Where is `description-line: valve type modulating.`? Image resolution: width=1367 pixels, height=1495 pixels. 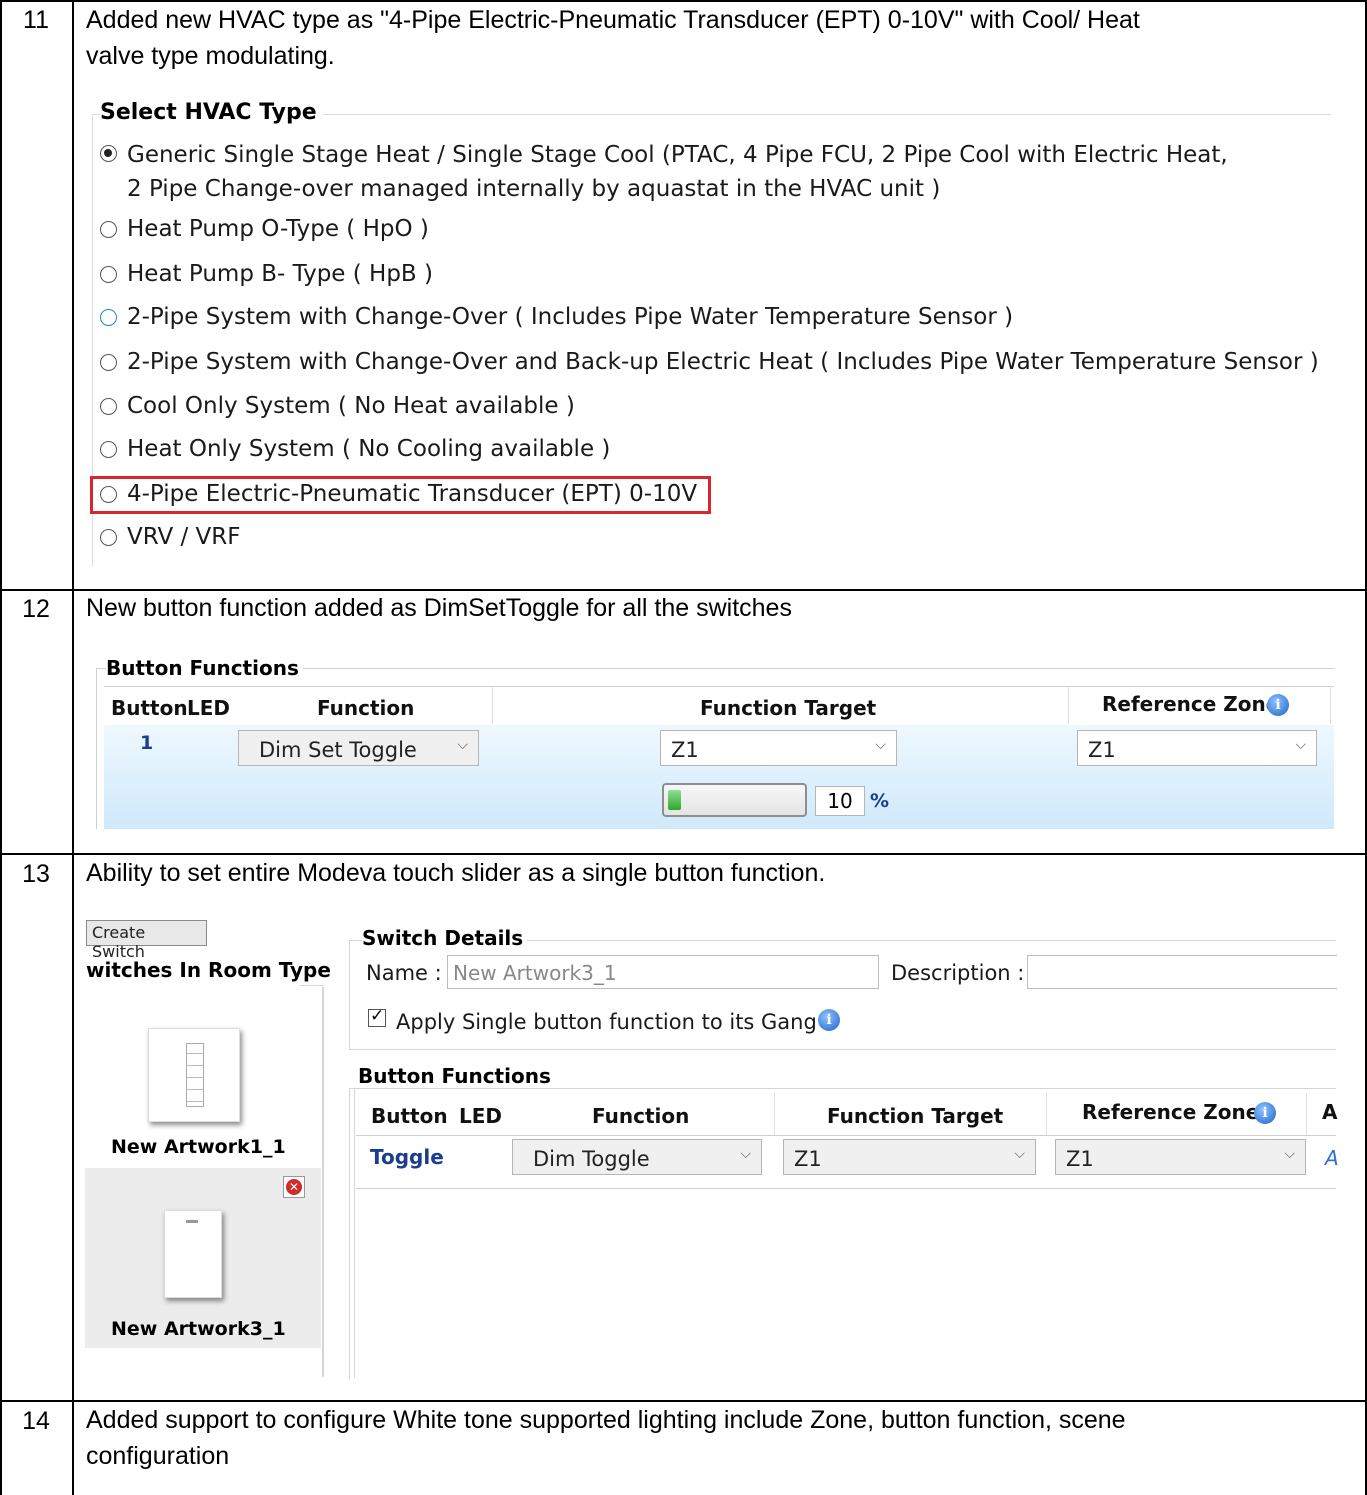
description-line: valve type modulating. is located at coordinates (210, 56).